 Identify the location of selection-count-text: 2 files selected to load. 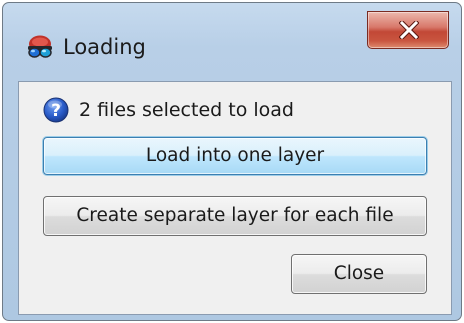
(186, 110).